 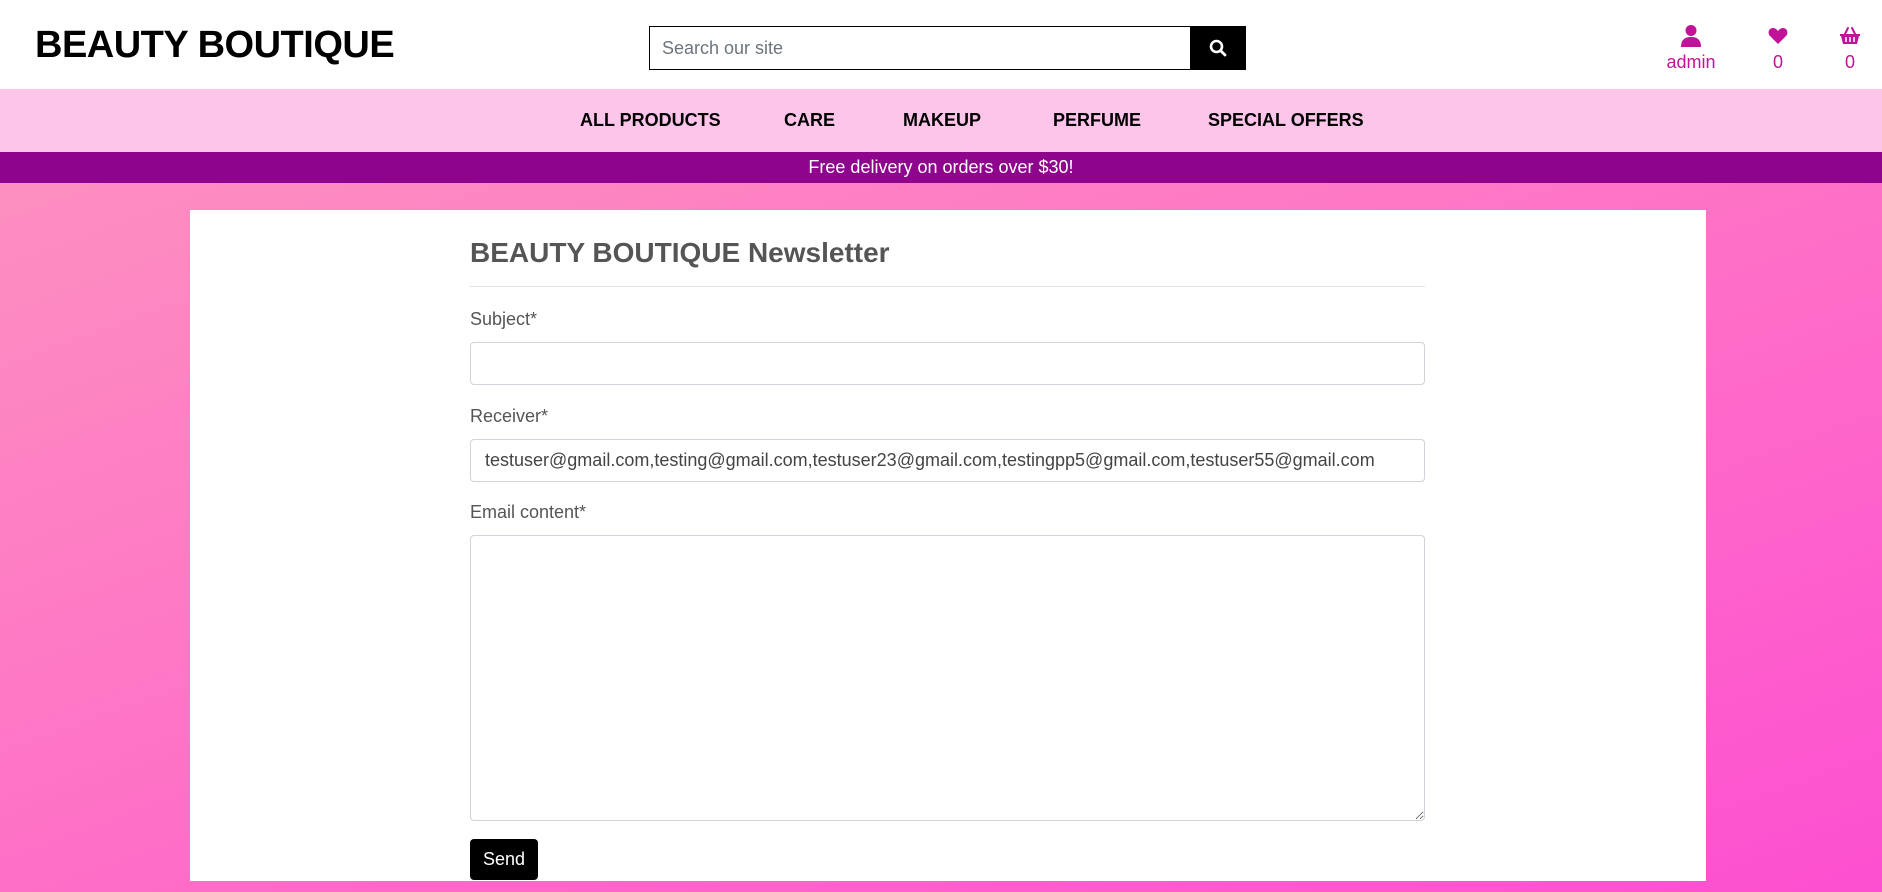 I want to click on wishlist-link: 0, so click(x=1778, y=48).